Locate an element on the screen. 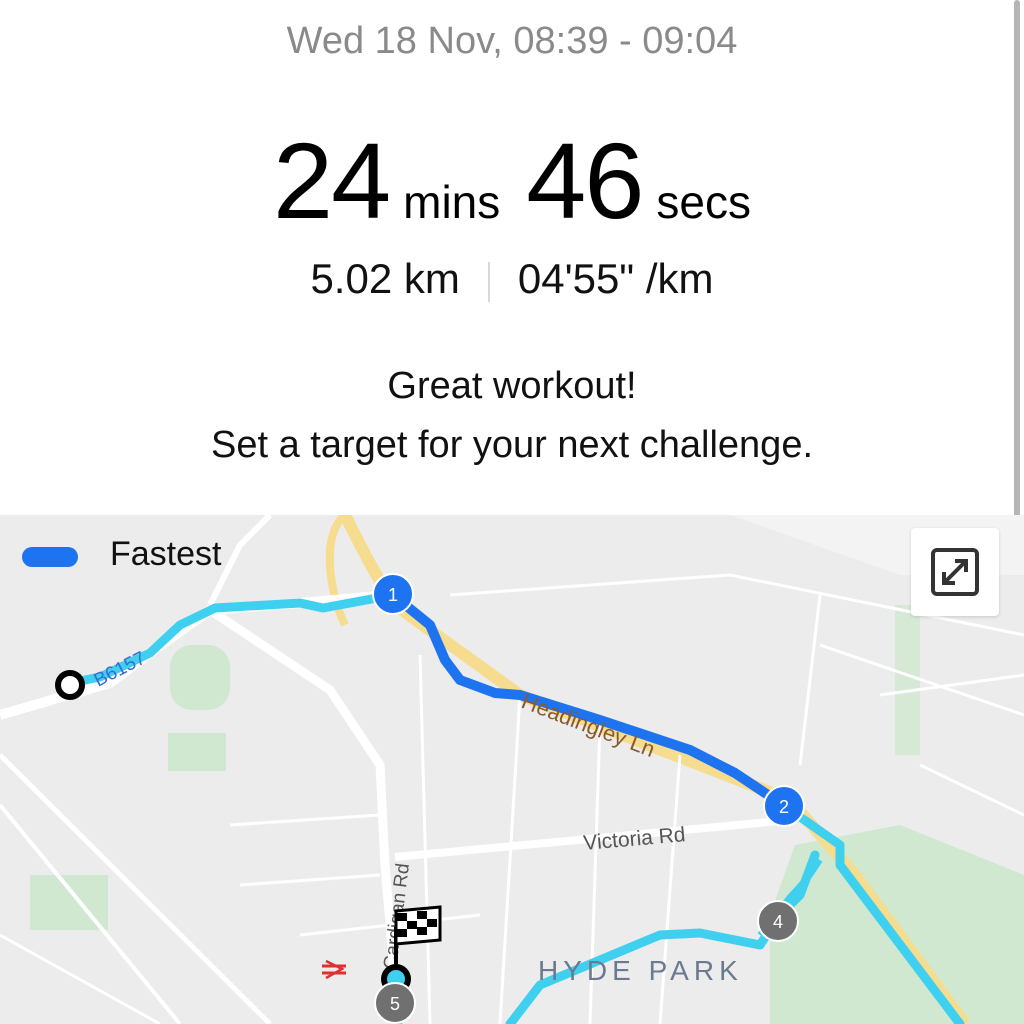  workout-duration: 24 mins 46 secs is located at coordinates (512, 180).